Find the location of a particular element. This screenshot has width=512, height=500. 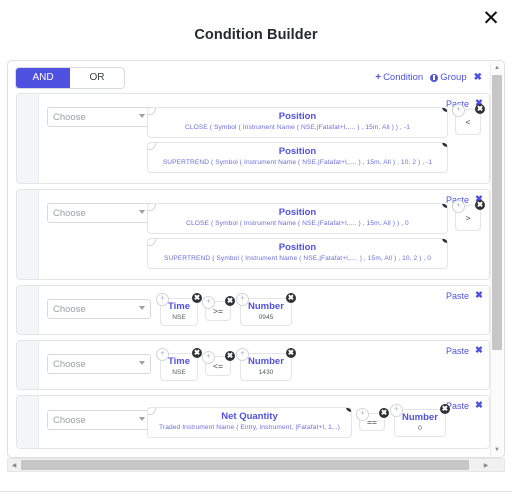

scroll-left-icon: ◀ is located at coordinates (14, 465).